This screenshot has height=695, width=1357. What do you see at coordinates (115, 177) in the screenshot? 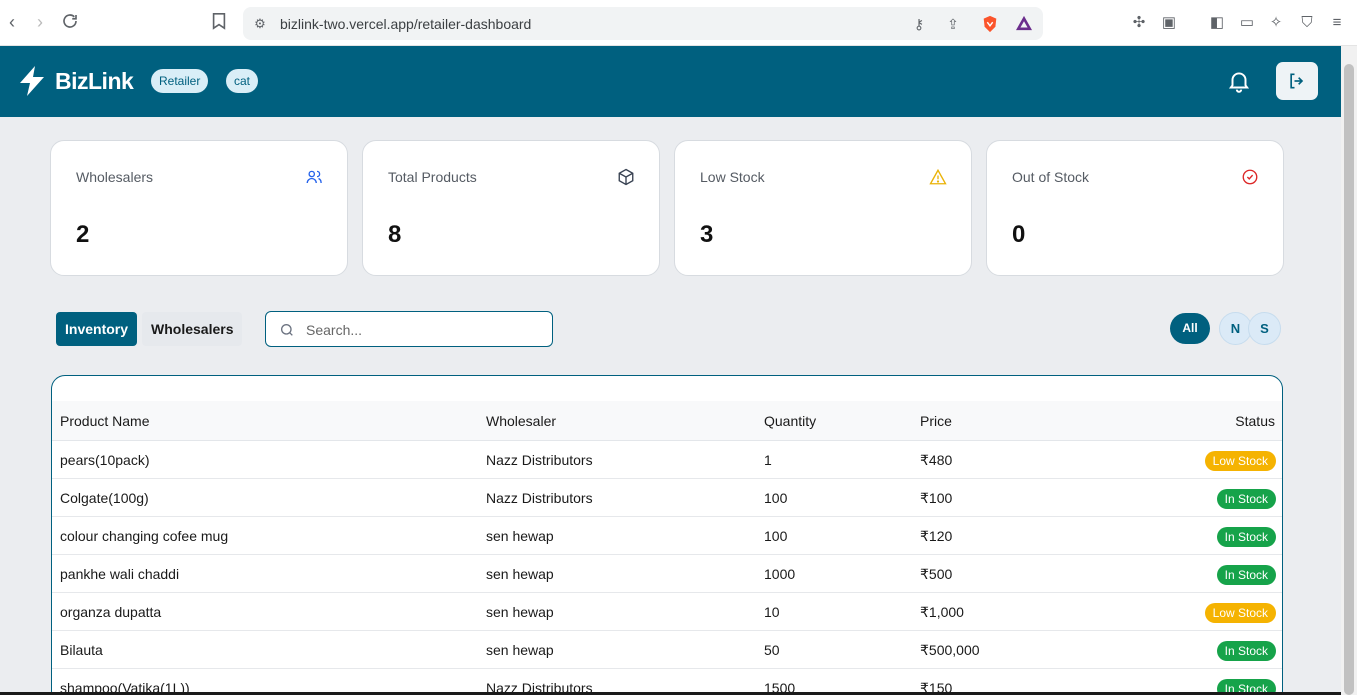
I see `stat-label: Wholesalers` at bounding box center [115, 177].